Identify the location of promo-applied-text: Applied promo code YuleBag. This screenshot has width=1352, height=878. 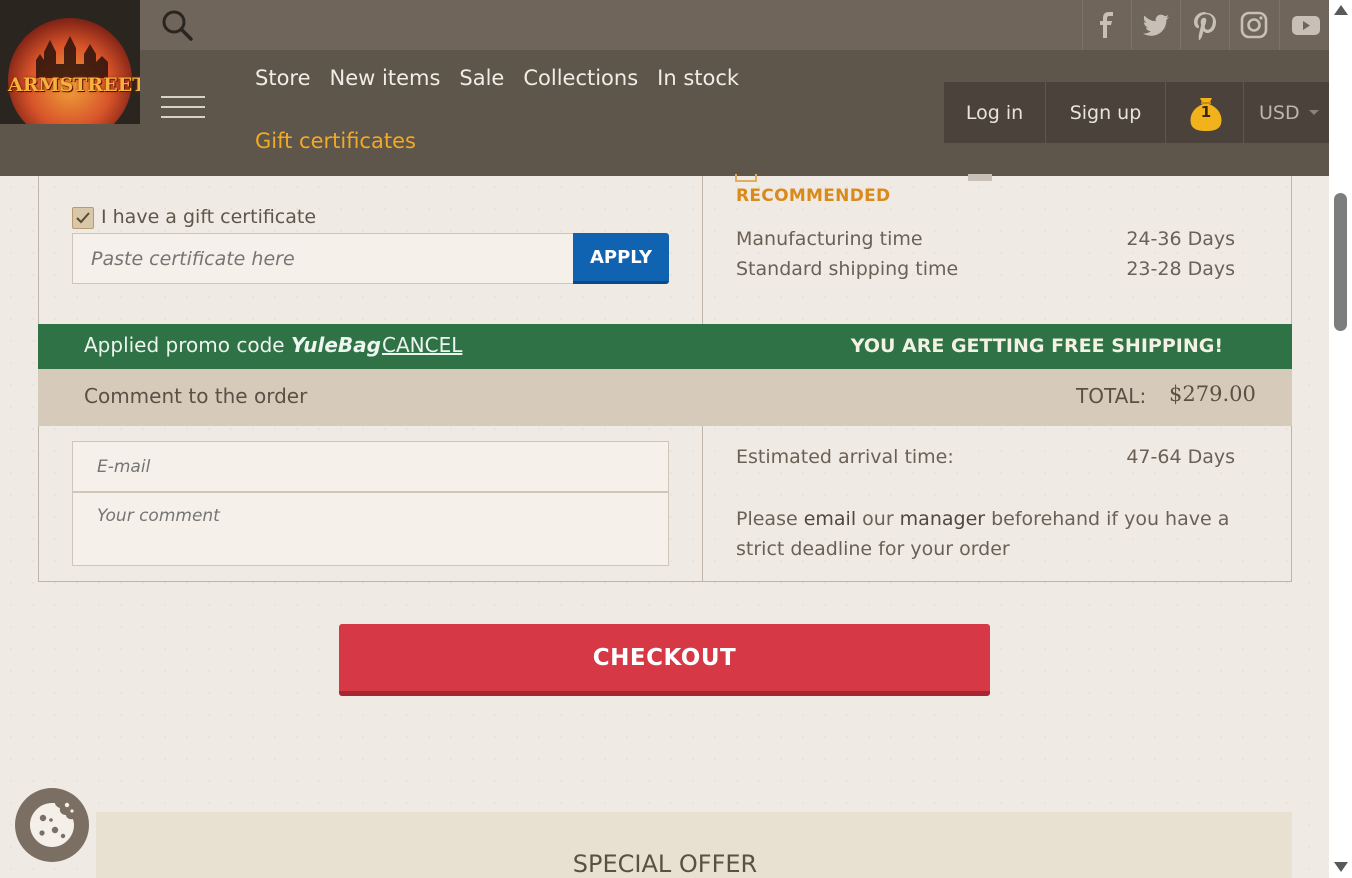
(232, 345).